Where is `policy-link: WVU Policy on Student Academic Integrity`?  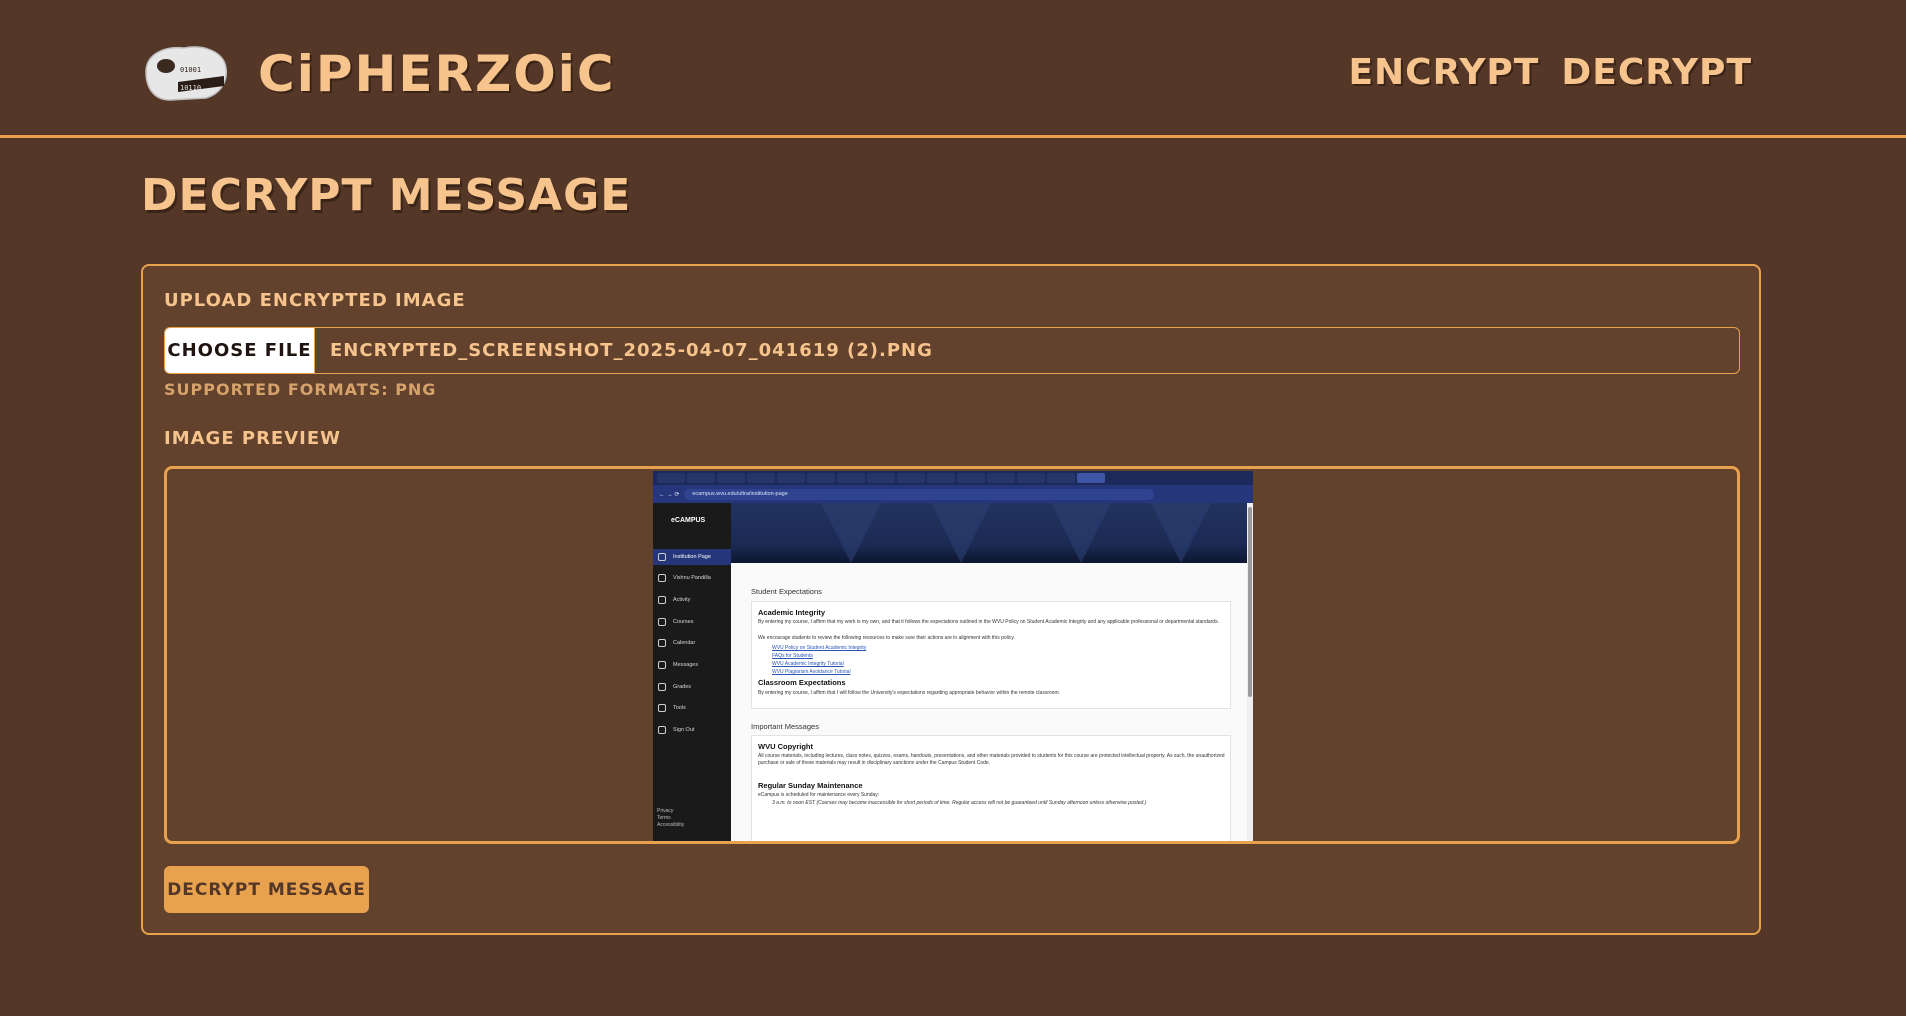
policy-link: WVU Policy on Student Academic Integrity is located at coordinates (819, 648).